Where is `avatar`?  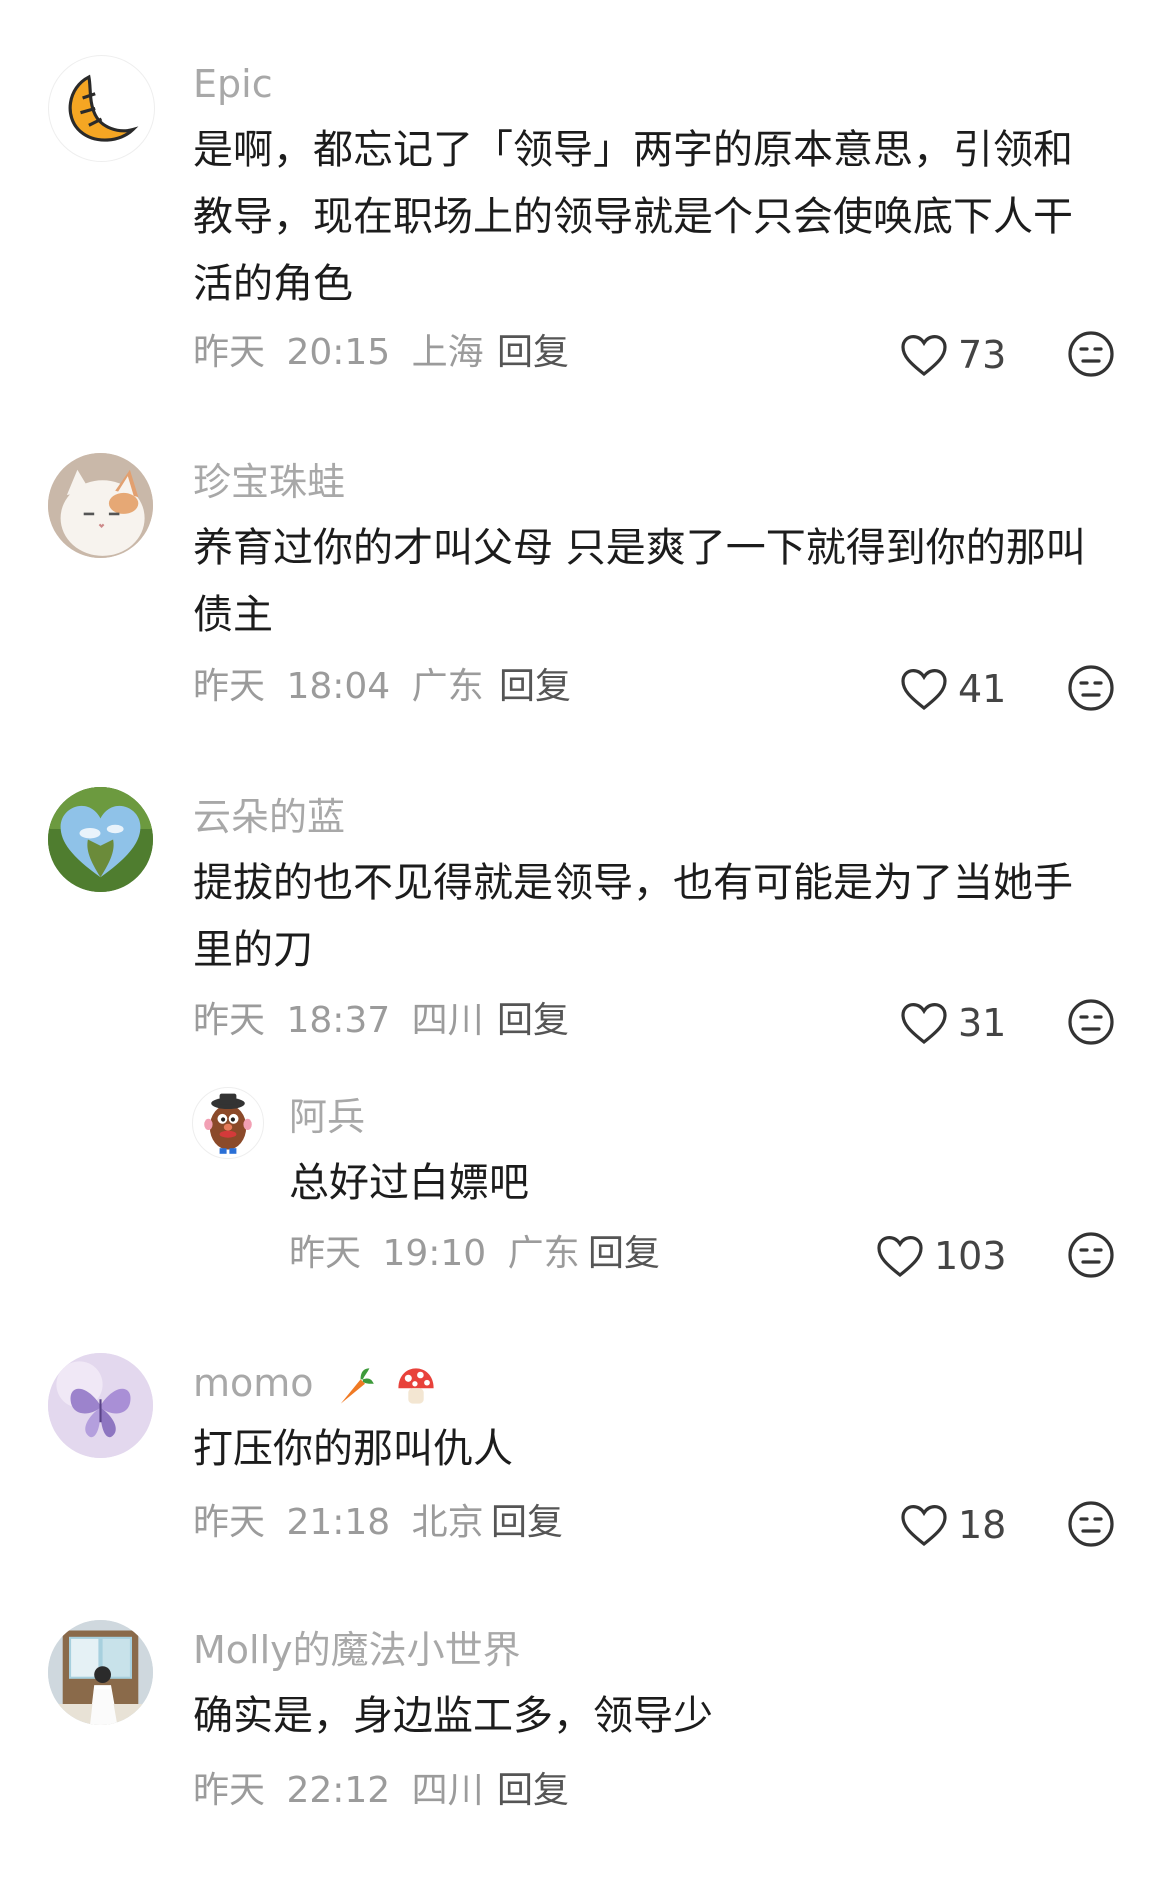
avatar is located at coordinates (100, 1672).